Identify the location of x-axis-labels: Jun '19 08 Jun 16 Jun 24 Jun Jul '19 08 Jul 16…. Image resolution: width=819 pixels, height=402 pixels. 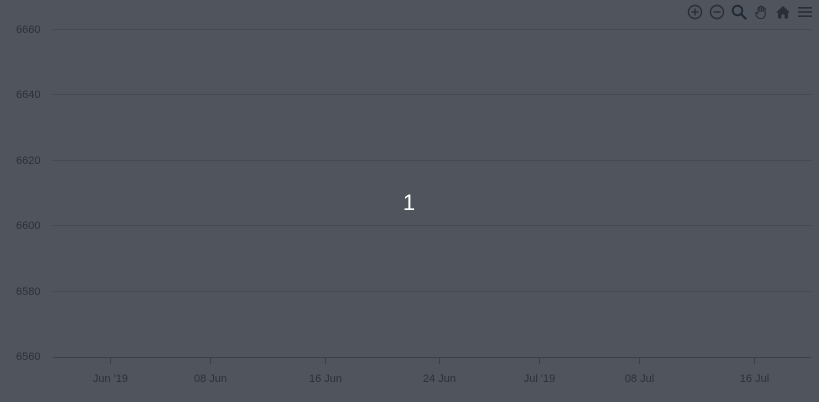
(431, 379).